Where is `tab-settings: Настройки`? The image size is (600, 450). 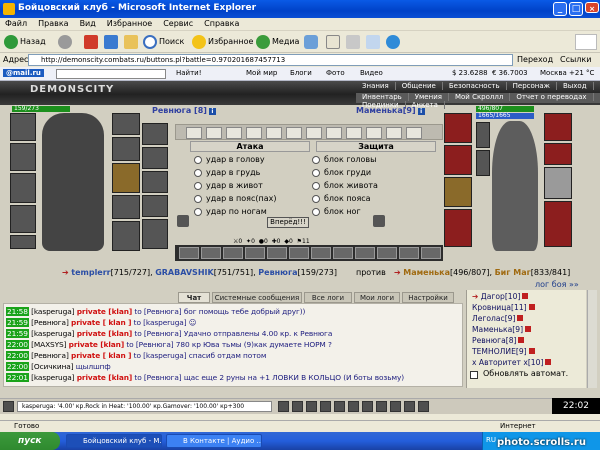 tab-settings: Настройки is located at coordinates (428, 297).